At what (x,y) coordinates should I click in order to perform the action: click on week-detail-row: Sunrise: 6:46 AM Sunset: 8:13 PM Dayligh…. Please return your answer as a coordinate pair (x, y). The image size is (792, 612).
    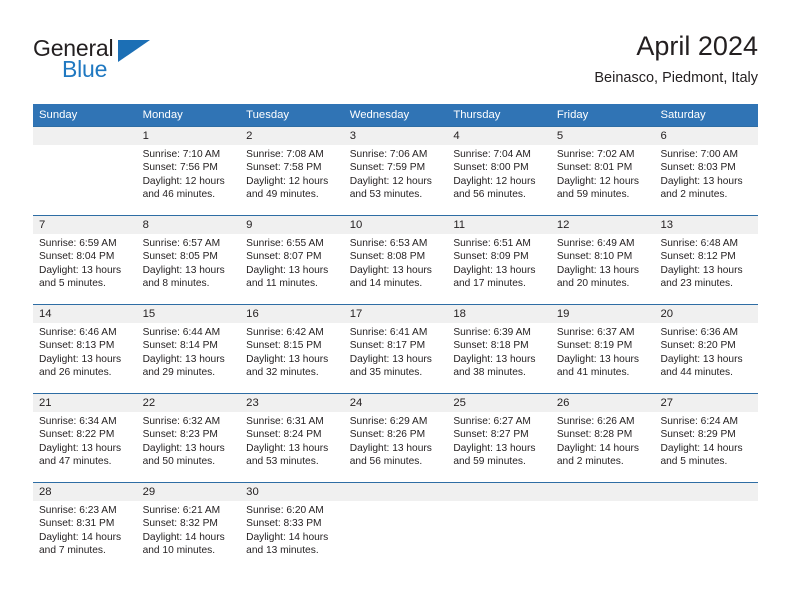
    Looking at the image, I should click on (395, 358).